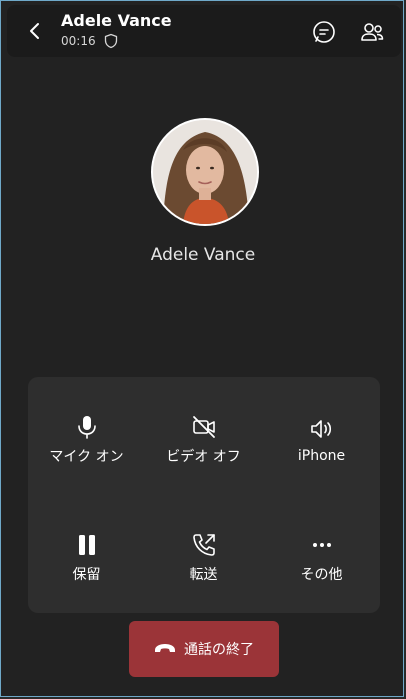 This screenshot has height=699, width=406. What do you see at coordinates (324, 32) in the screenshot?
I see `chat-icon` at bounding box center [324, 32].